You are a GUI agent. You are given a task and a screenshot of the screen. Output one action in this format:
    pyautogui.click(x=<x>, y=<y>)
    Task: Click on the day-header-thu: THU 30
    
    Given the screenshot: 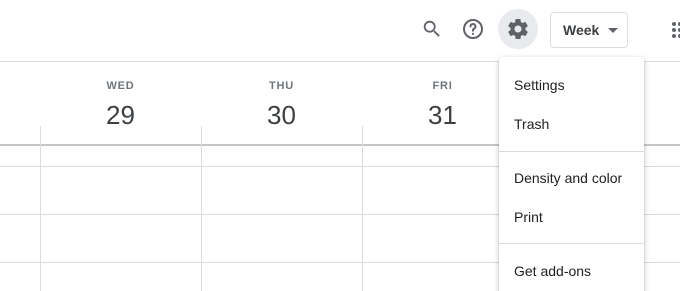 What is the action you would take?
    pyautogui.click(x=281, y=104)
    